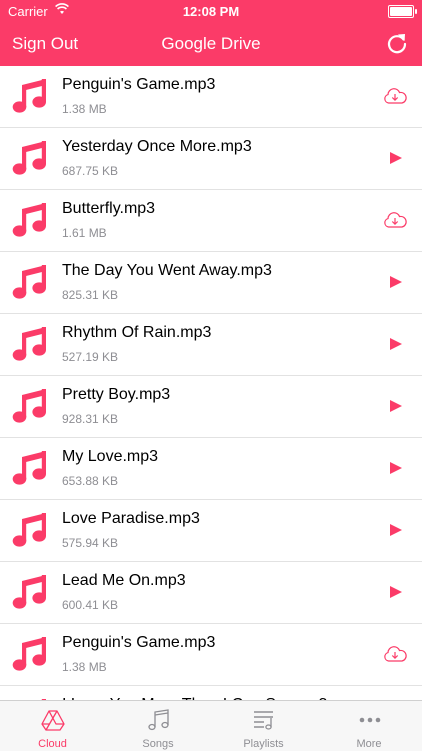 This screenshot has height=751, width=422. Describe the element at coordinates (369, 744) in the screenshot. I see `tab-label: More` at that location.